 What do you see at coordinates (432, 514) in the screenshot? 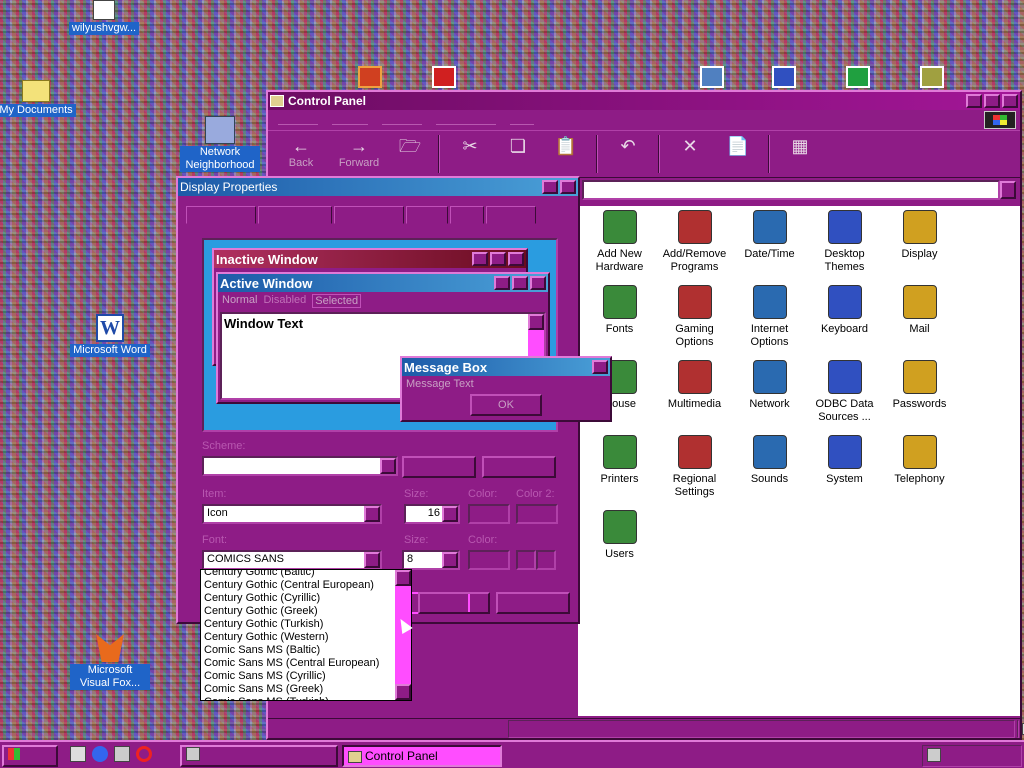
I see `size-spinner: 16` at bounding box center [432, 514].